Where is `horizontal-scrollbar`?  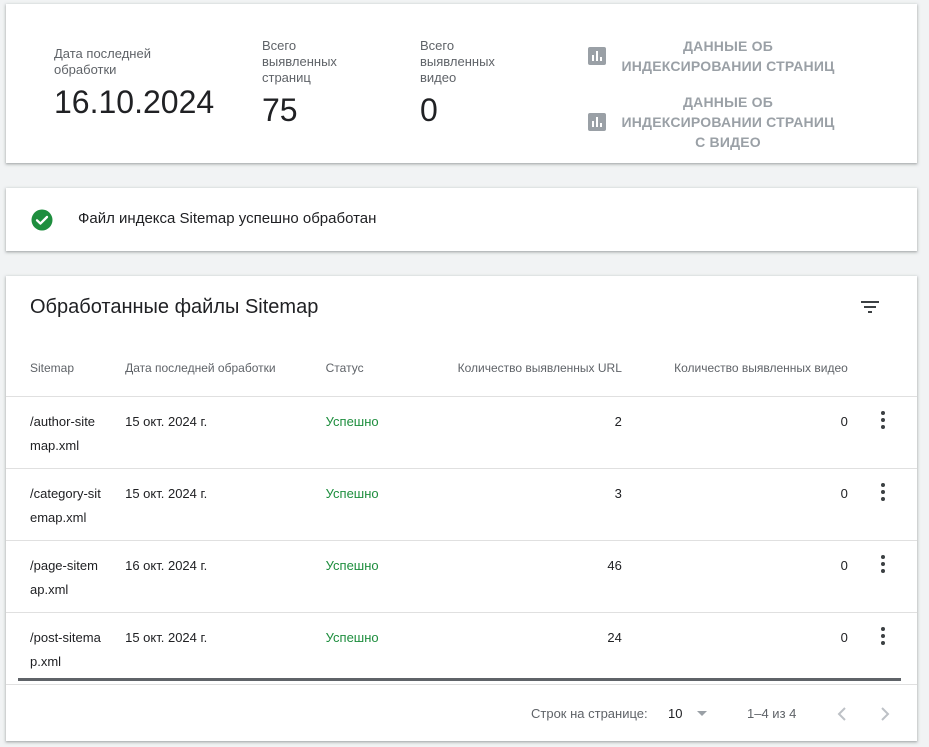 horizontal-scrollbar is located at coordinates (459, 679).